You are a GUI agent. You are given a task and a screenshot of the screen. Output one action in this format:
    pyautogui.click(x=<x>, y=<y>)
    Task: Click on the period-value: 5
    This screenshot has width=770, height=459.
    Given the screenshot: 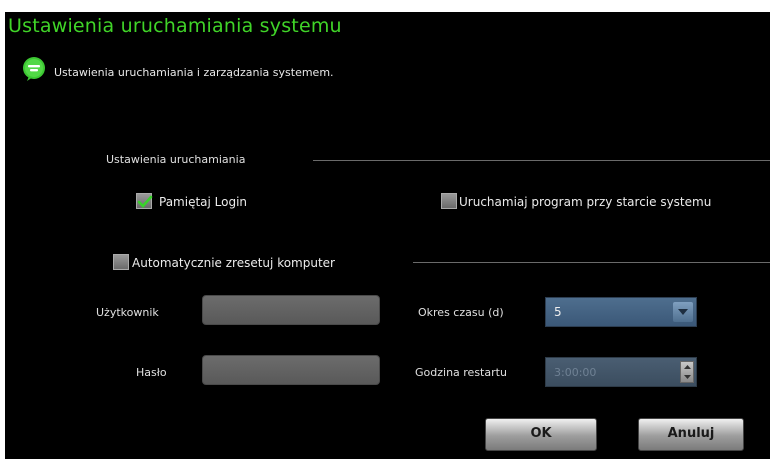 What is the action you would take?
    pyautogui.click(x=558, y=312)
    